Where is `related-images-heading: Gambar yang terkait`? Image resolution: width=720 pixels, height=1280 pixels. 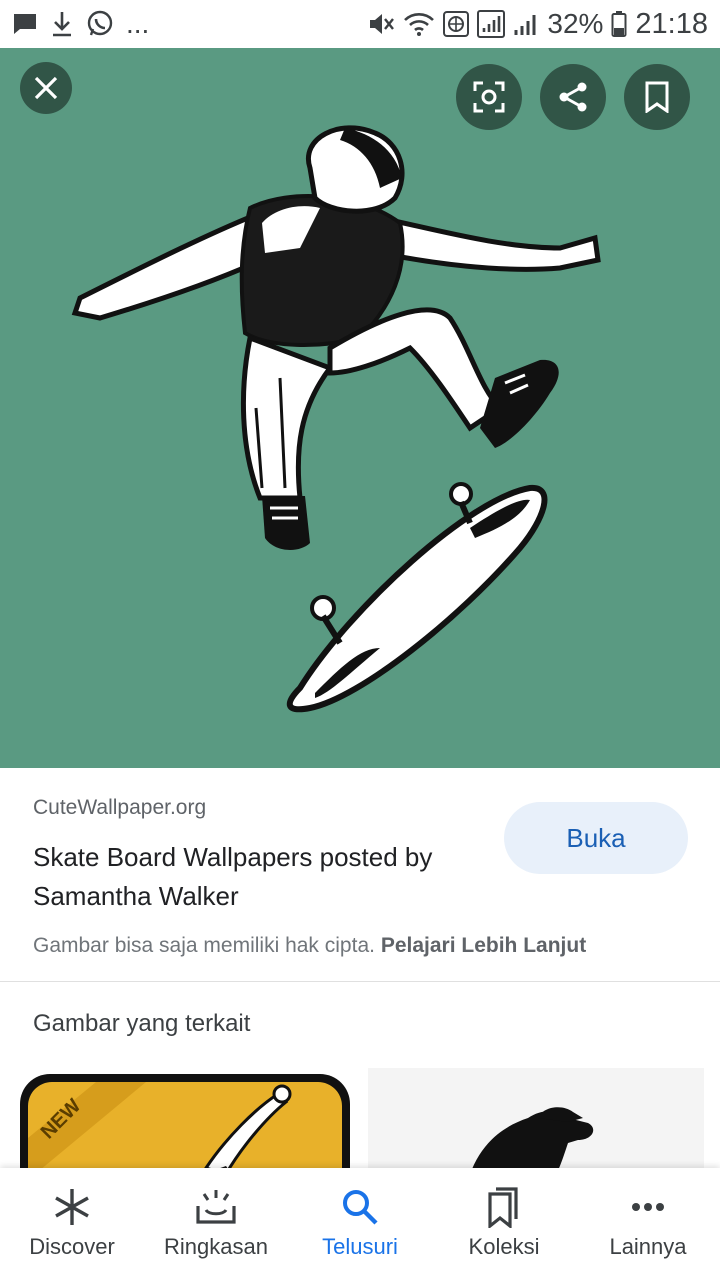 related-images-heading: Gambar yang terkait is located at coordinates (142, 1023).